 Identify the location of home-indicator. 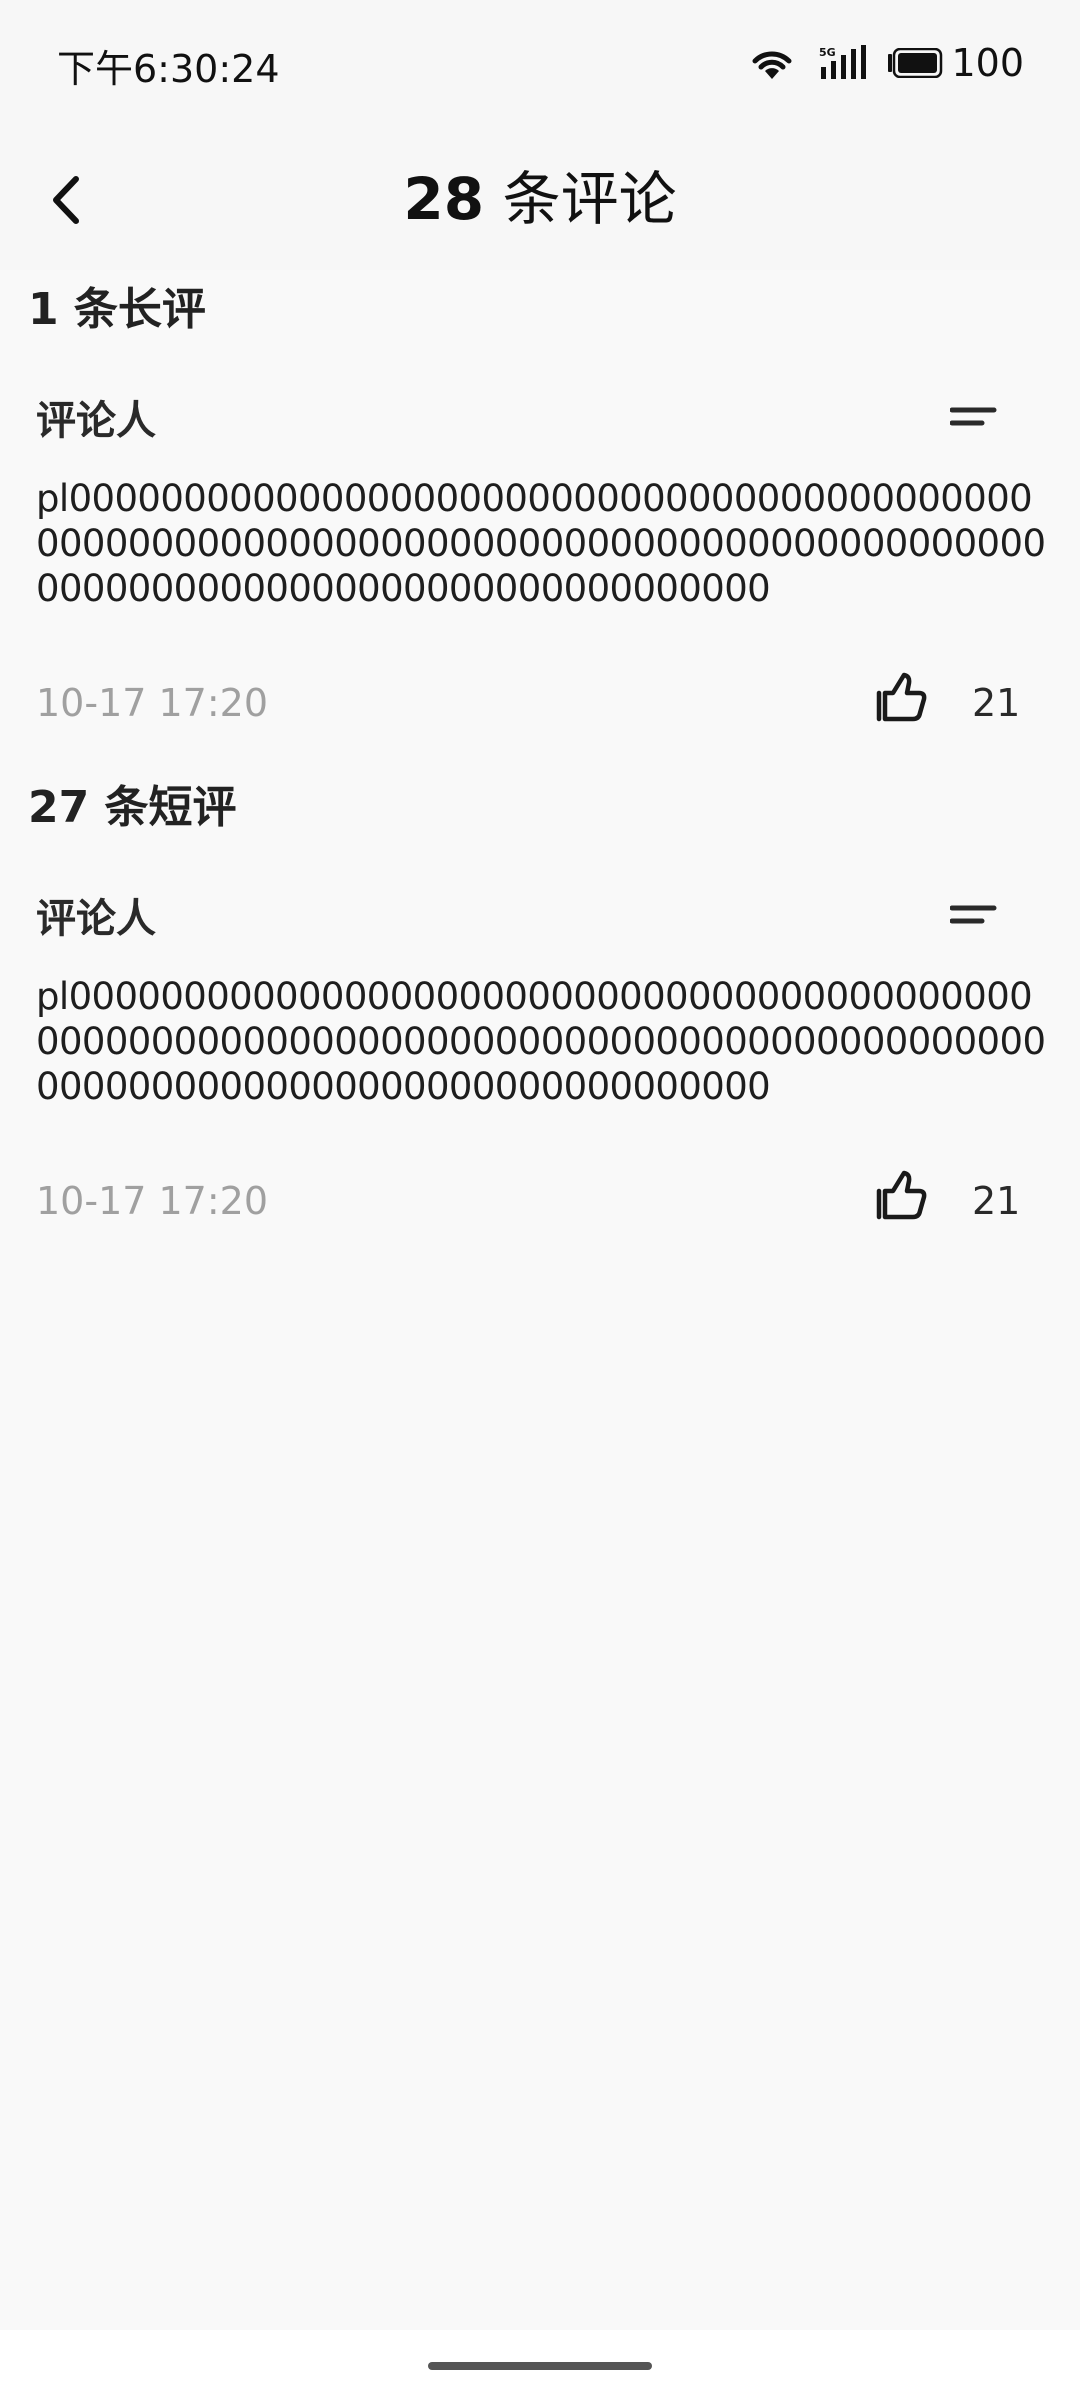
(540, 2366).